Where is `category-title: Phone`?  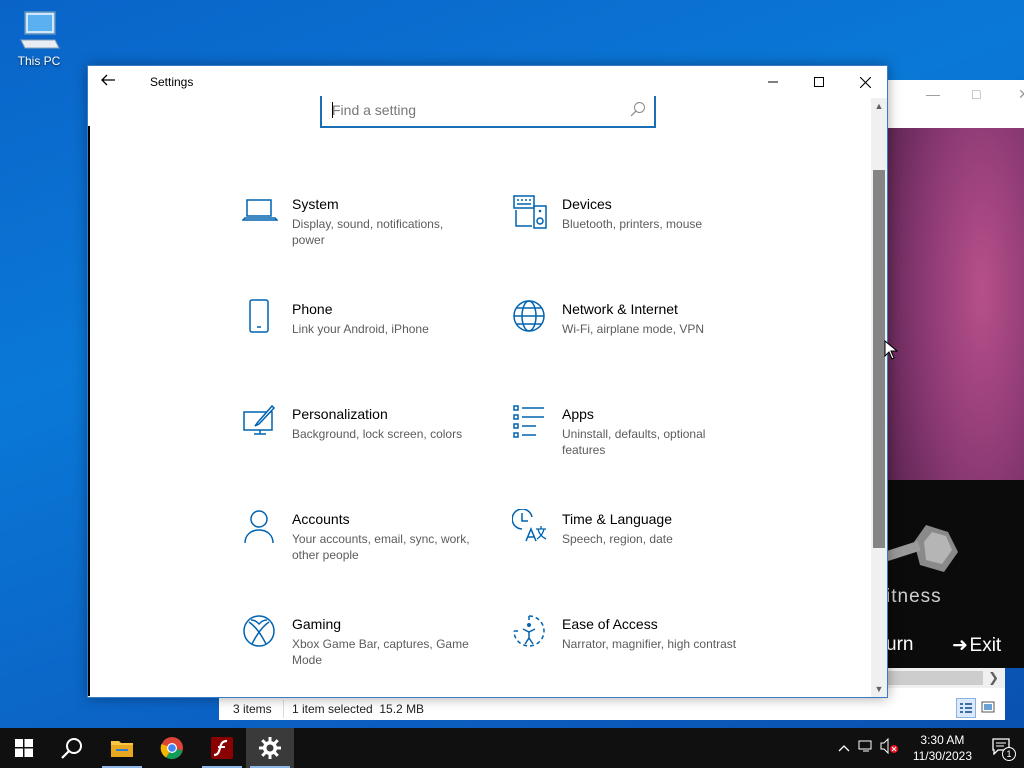 category-title: Phone is located at coordinates (312, 309).